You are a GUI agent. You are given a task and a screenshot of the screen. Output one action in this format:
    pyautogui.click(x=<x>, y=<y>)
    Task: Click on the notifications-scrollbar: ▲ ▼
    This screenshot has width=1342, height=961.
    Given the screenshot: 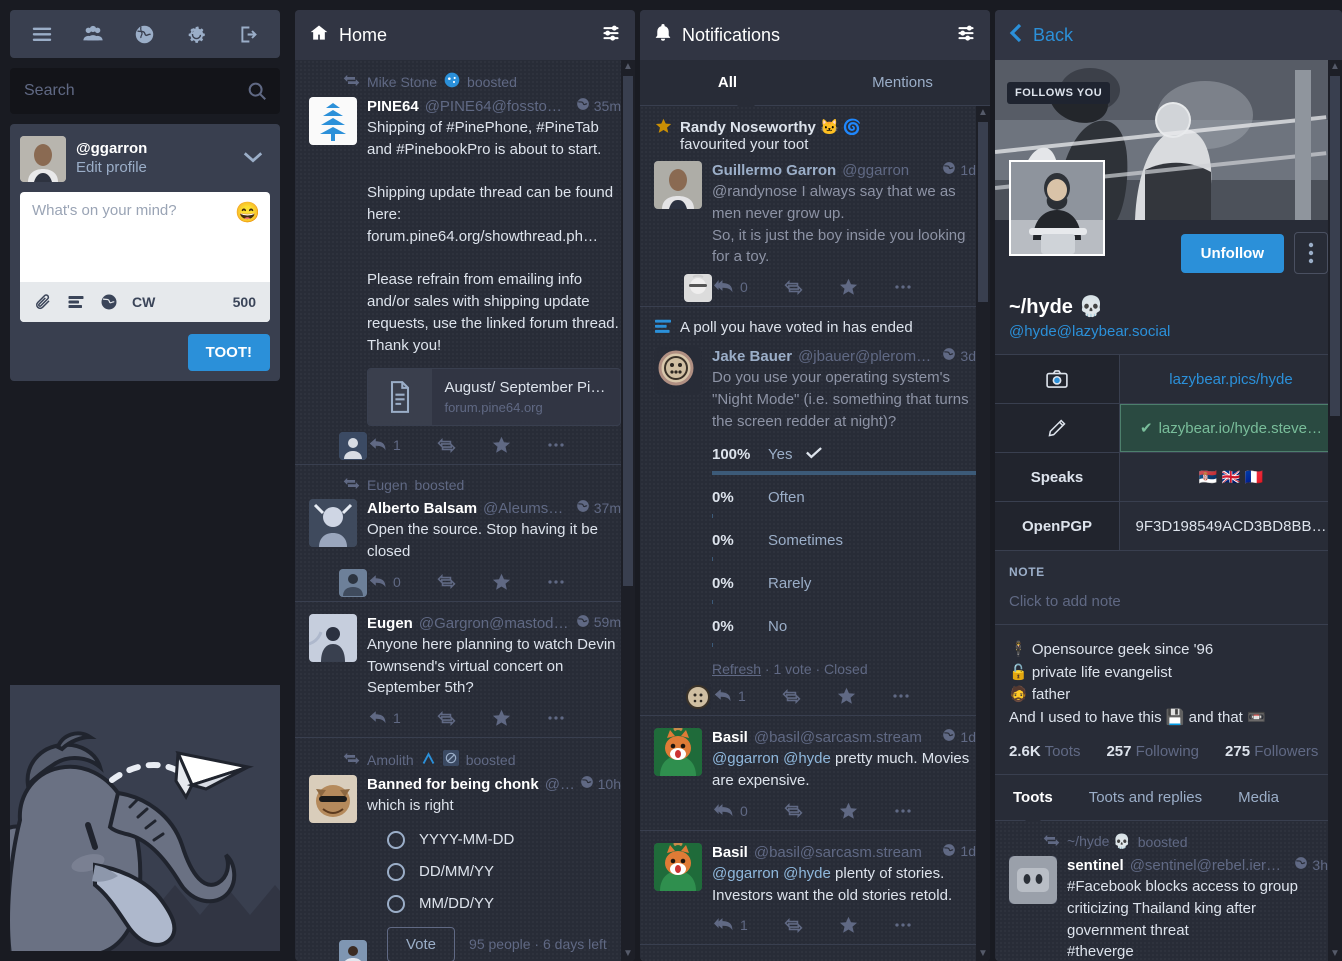 What is the action you would take?
    pyautogui.click(x=983, y=533)
    